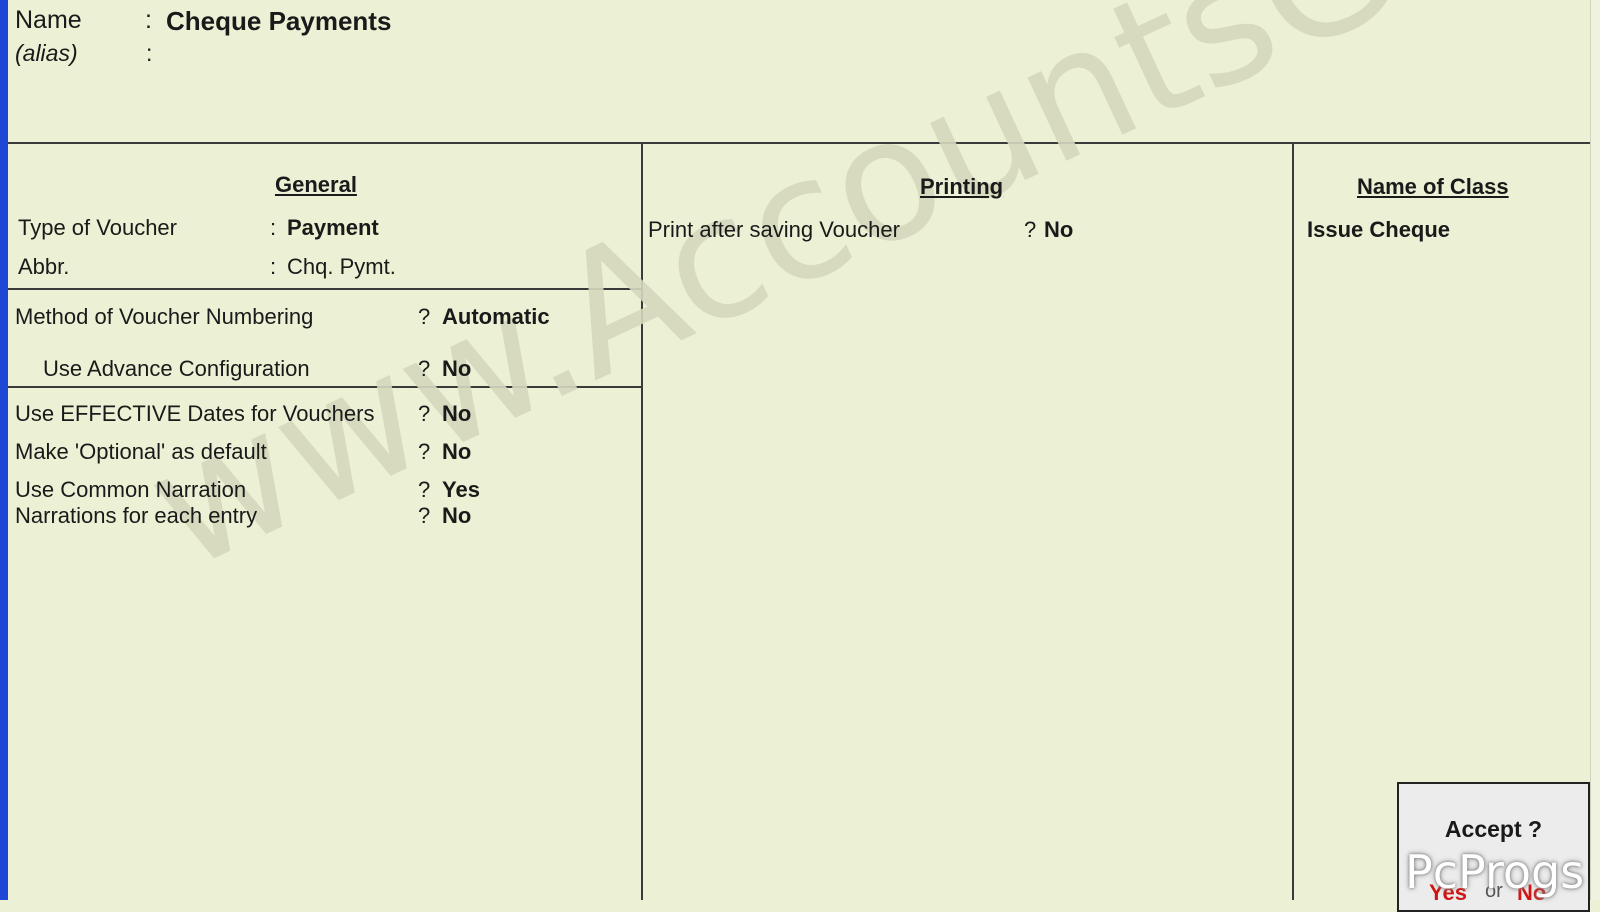  Describe the element at coordinates (424, 451) in the screenshot. I see `optional-default-q: ?` at that location.